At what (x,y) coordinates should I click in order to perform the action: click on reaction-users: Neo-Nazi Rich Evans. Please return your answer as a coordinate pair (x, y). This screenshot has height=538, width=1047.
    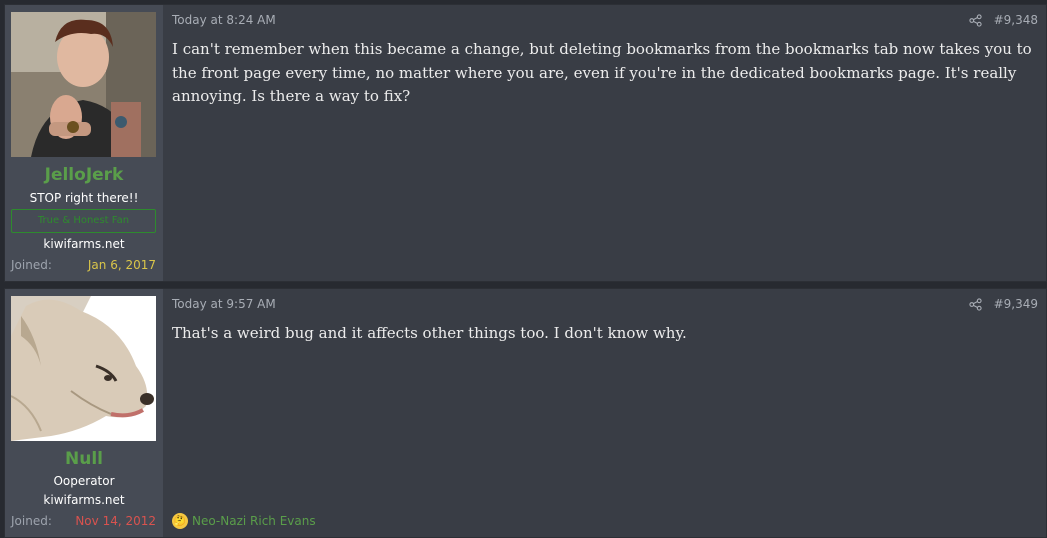
    Looking at the image, I should click on (254, 521).